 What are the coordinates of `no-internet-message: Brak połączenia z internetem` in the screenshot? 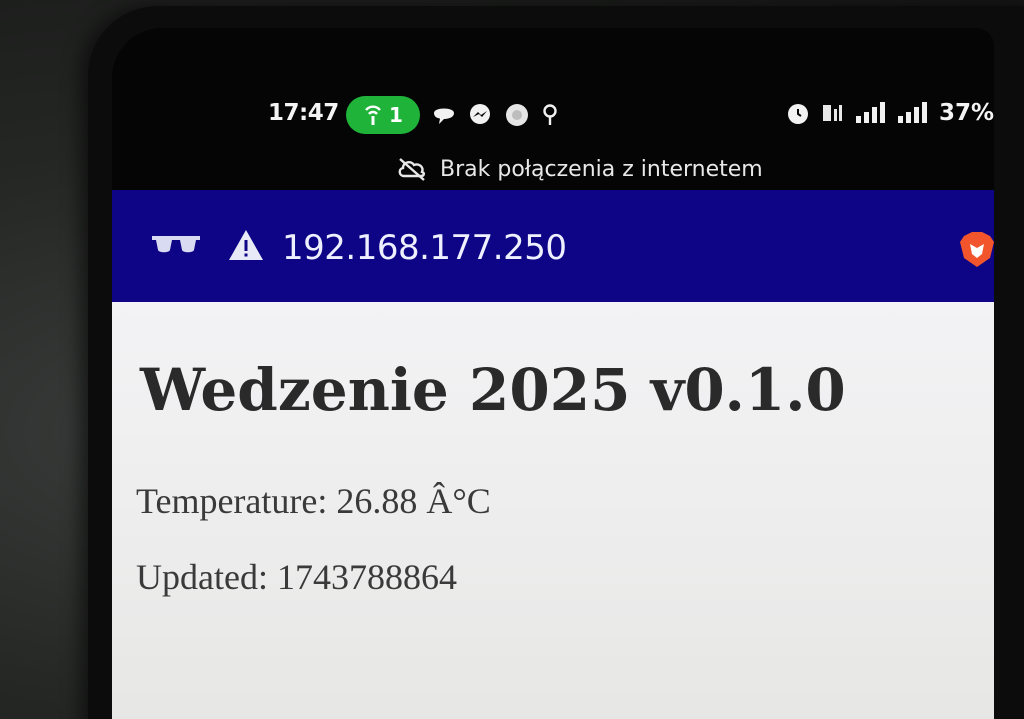 It's located at (601, 169).